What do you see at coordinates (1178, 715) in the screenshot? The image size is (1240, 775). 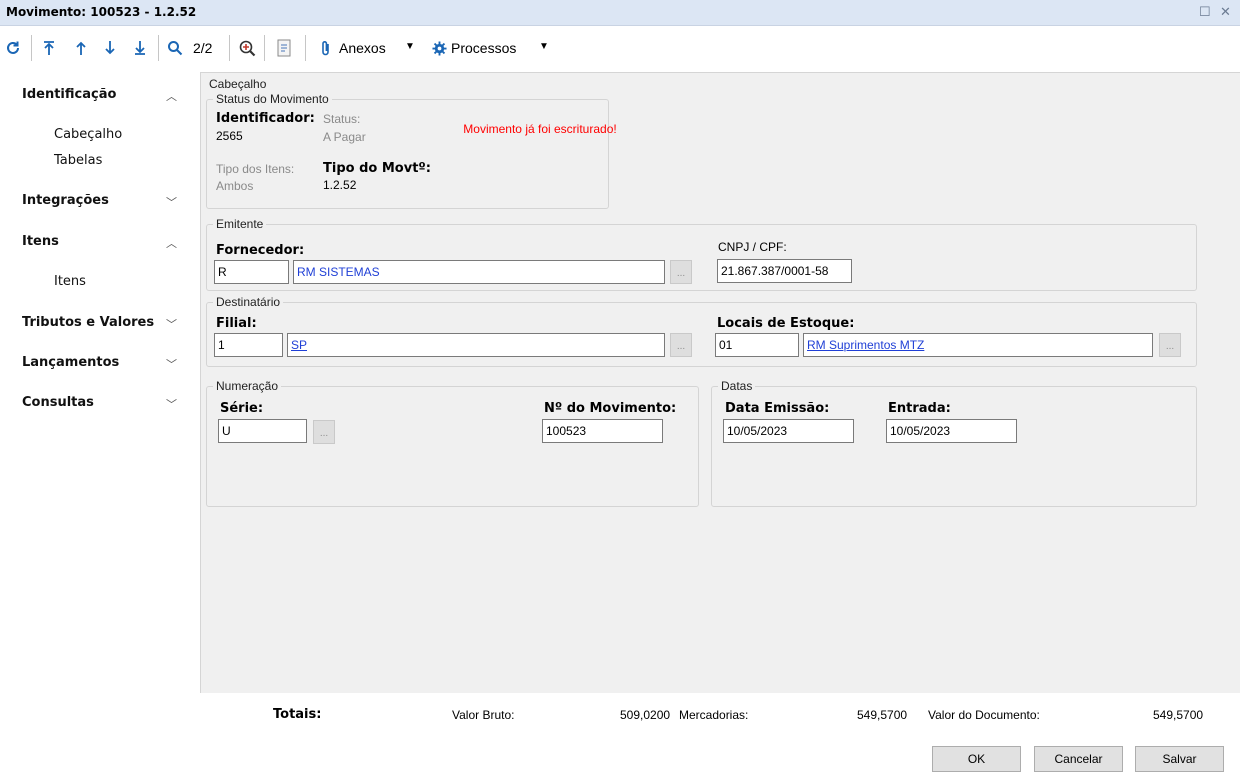 I see `document-value: 549,5700` at bounding box center [1178, 715].